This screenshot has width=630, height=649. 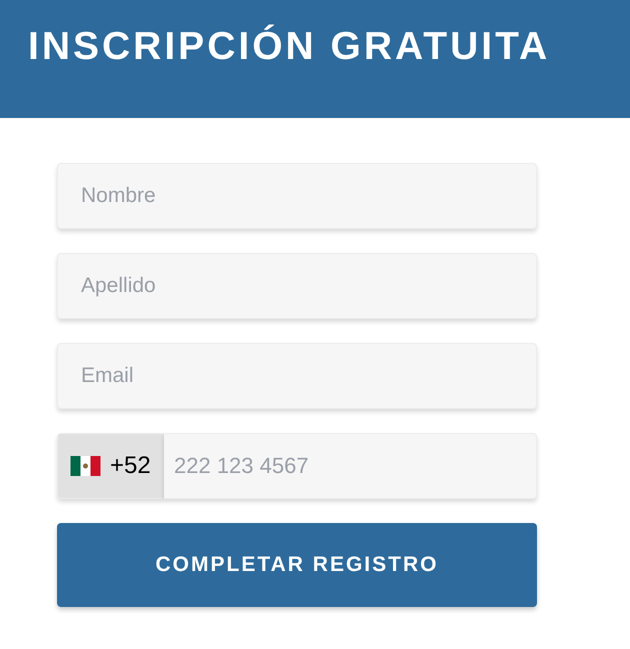 What do you see at coordinates (290, 47) in the screenshot?
I see `page-title: INSCRIPCIÓN GRATUITA` at bounding box center [290, 47].